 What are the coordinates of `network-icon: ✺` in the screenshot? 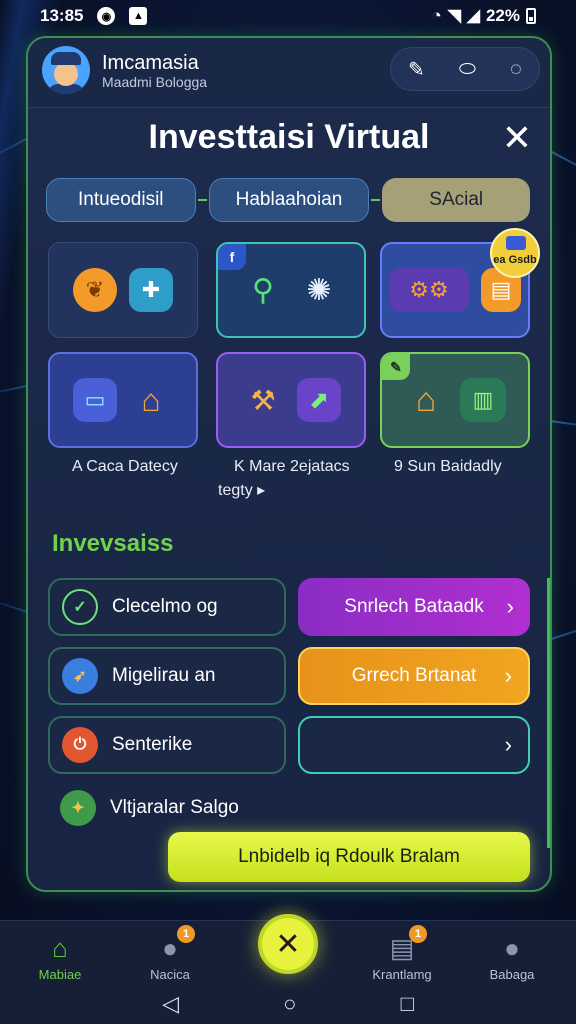 It's located at (319, 290).